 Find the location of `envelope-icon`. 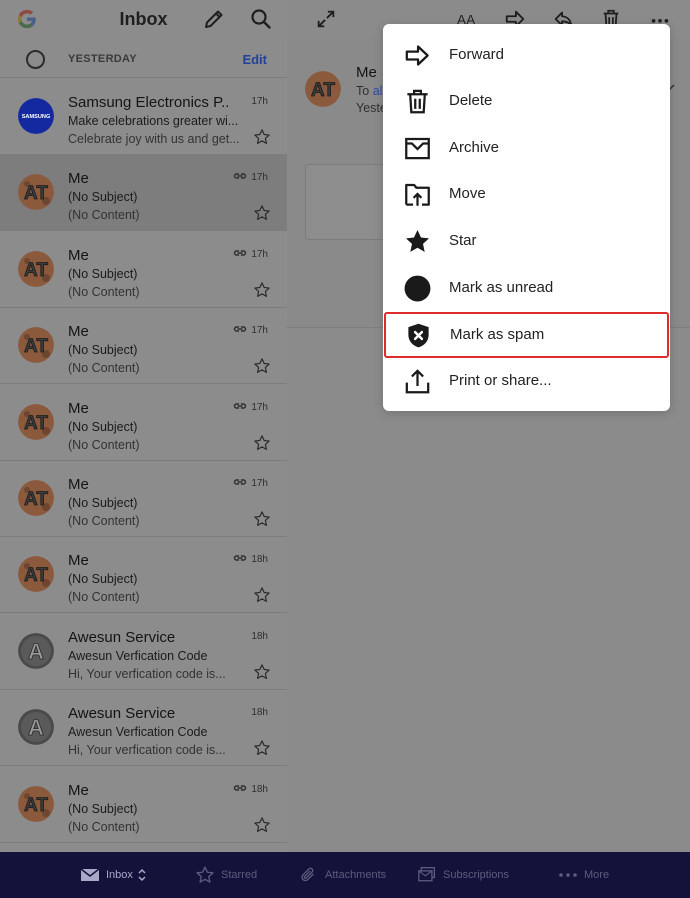

envelope-icon is located at coordinates (90, 874).